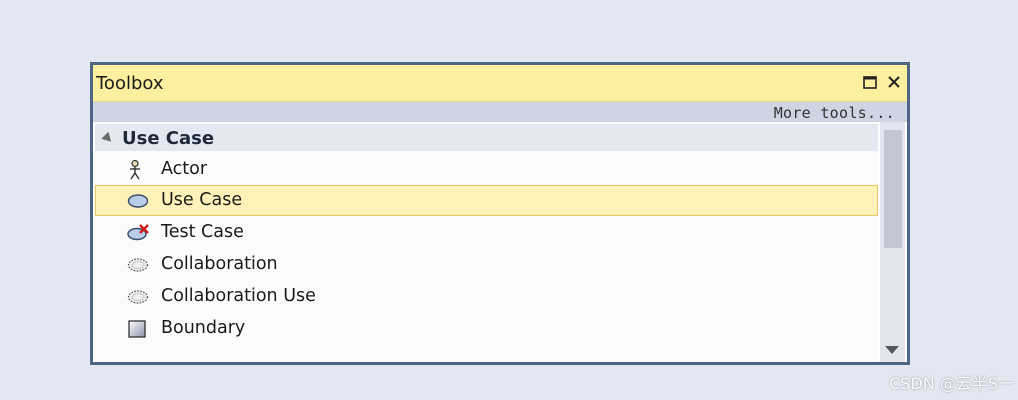  Describe the element at coordinates (486, 264) in the screenshot. I see `toolbox-item-collaboration: Collaboration` at that location.